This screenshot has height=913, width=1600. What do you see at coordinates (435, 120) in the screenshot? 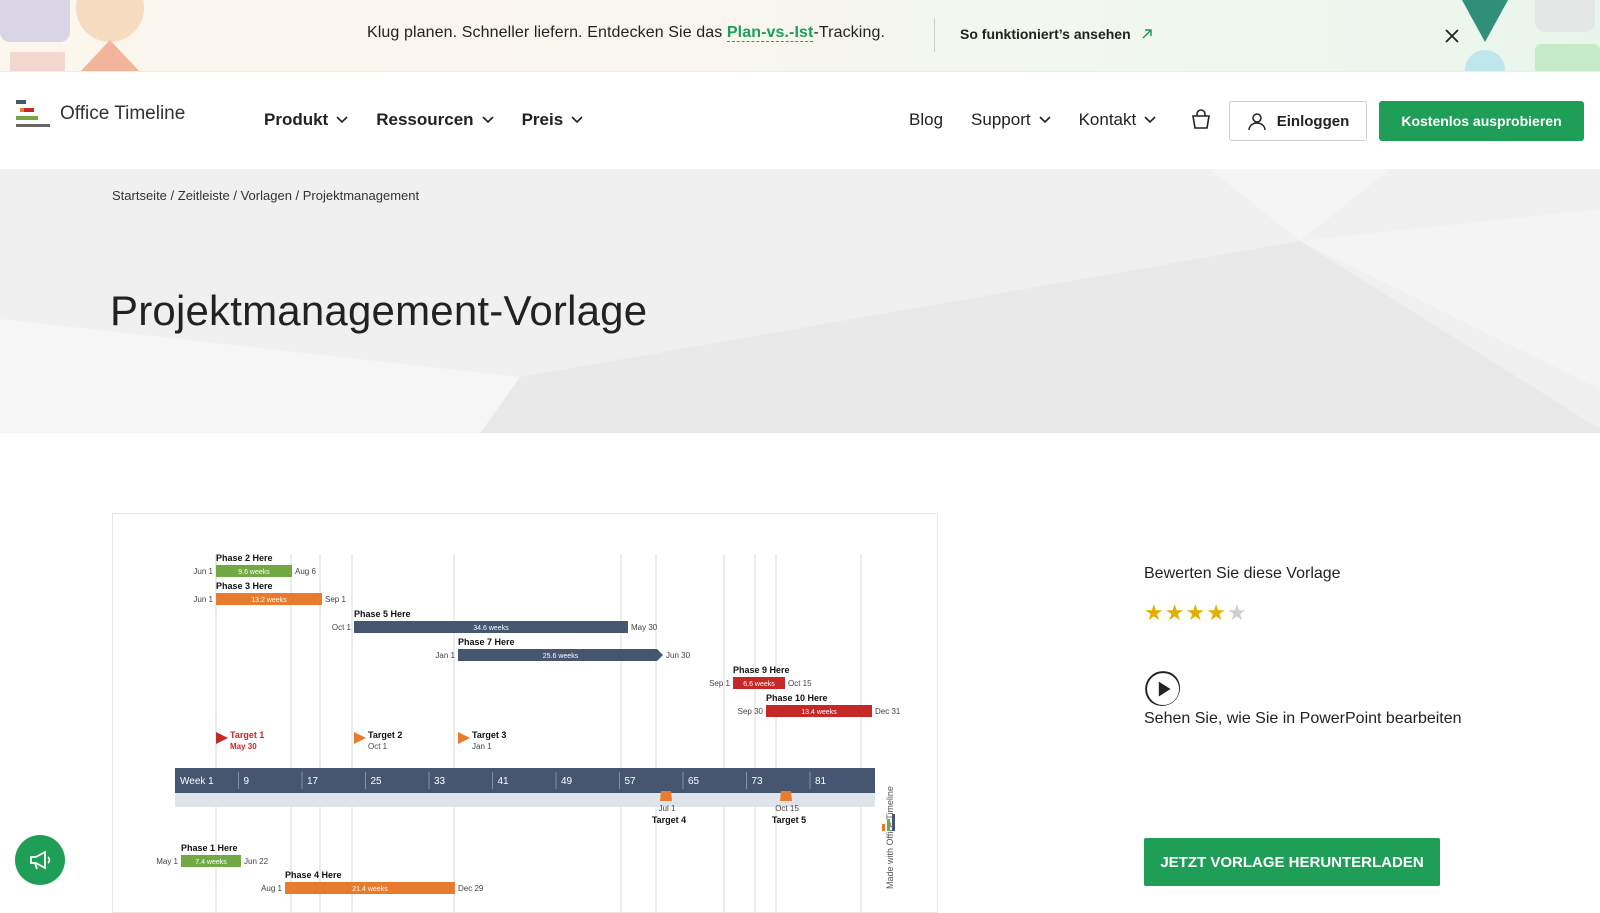
I see `menu-ressourcen: Ressourcen` at bounding box center [435, 120].